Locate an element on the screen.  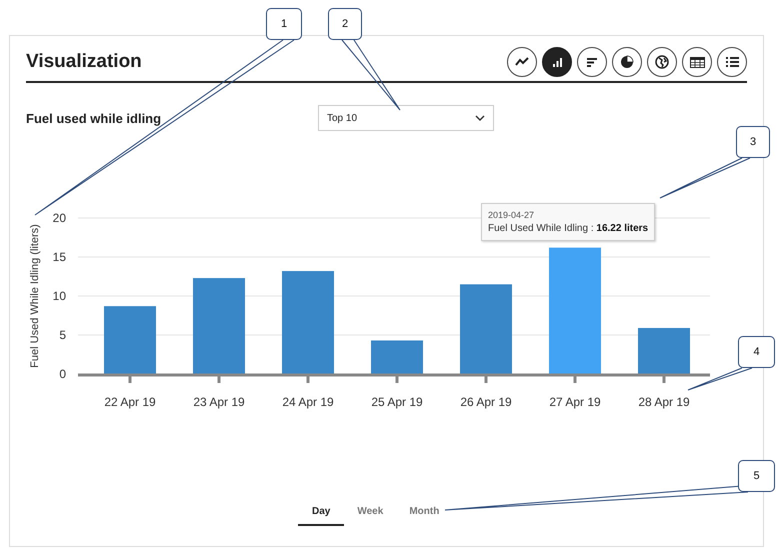
bar-chart-icon is located at coordinates (557, 62).